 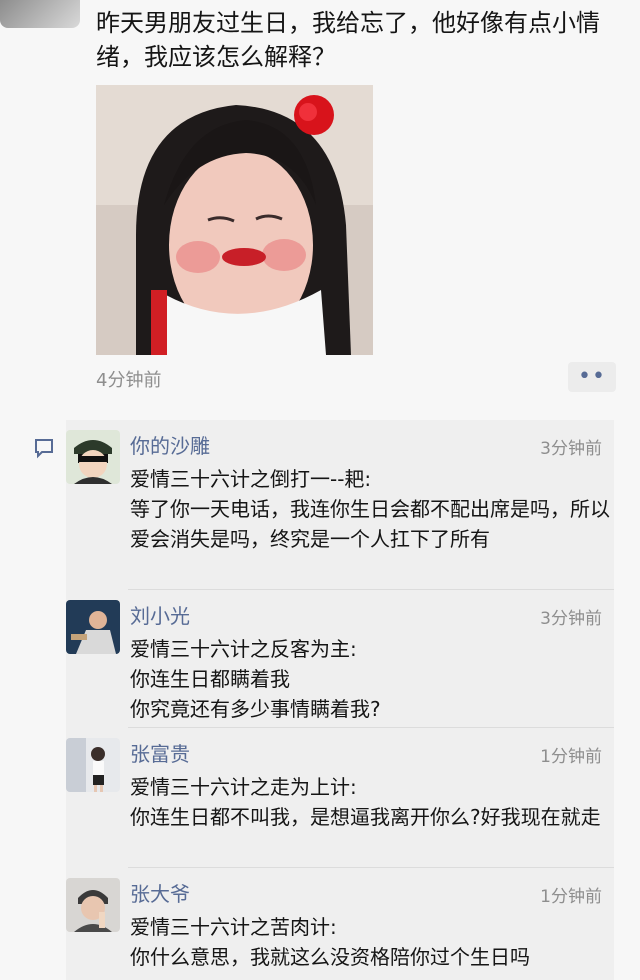 What do you see at coordinates (160, 614) in the screenshot?
I see `comment-author: 刘小光` at bounding box center [160, 614].